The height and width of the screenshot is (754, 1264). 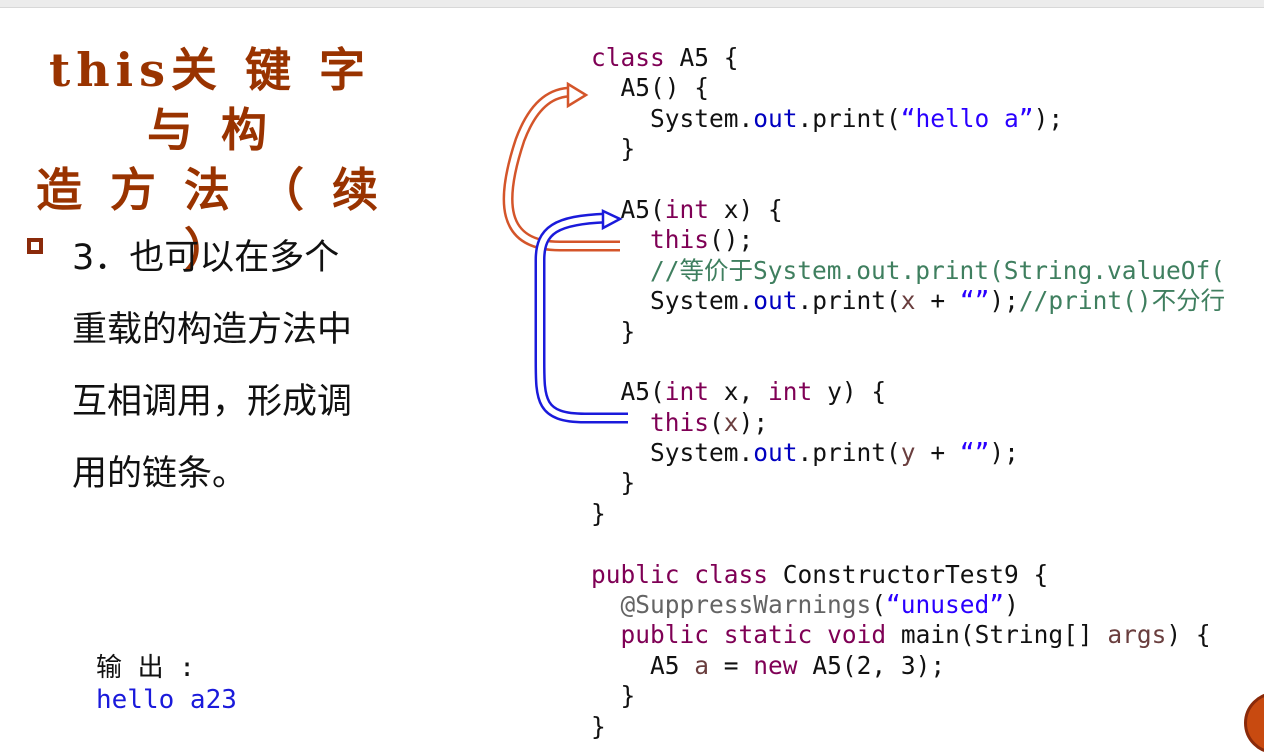 What do you see at coordinates (565, 252) in the screenshot?
I see `constructor-call-arrows` at bounding box center [565, 252].